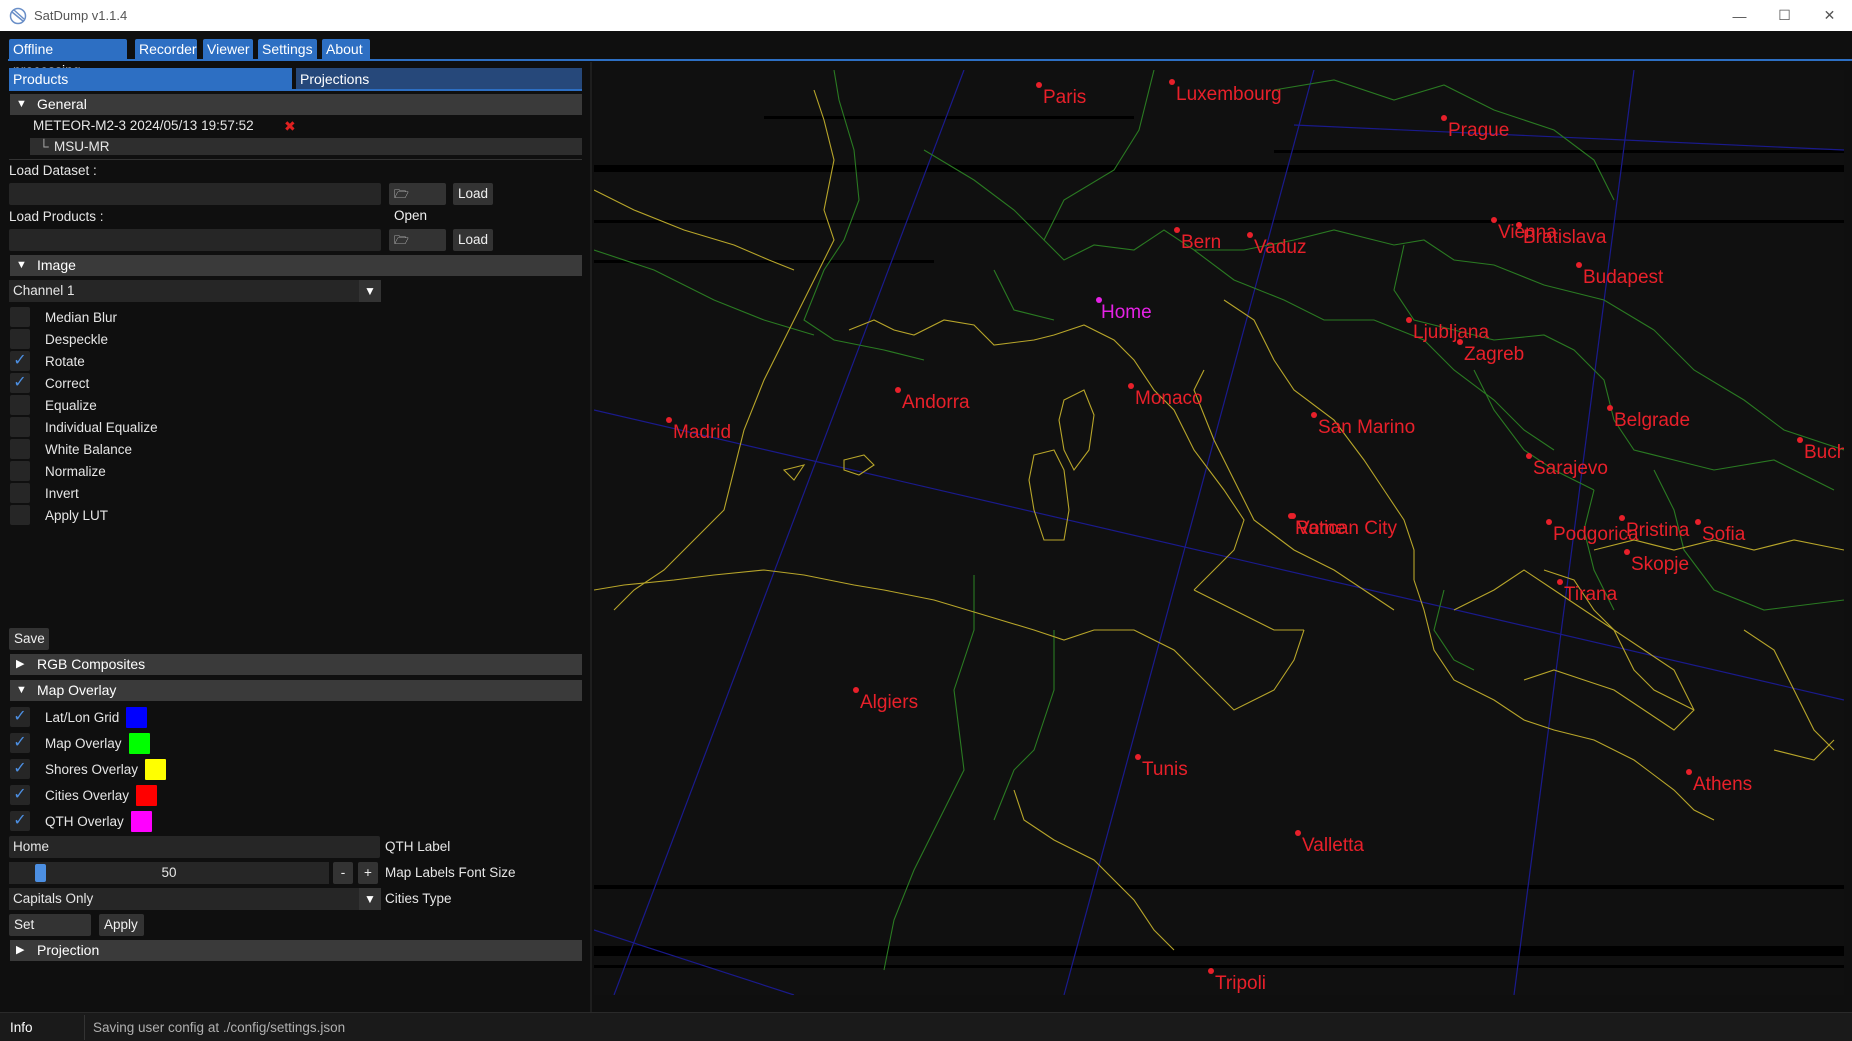 Image resolution: width=1852 pixels, height=1041 pixels. I want to click on load-dataset-path-input, so click(195, 194).